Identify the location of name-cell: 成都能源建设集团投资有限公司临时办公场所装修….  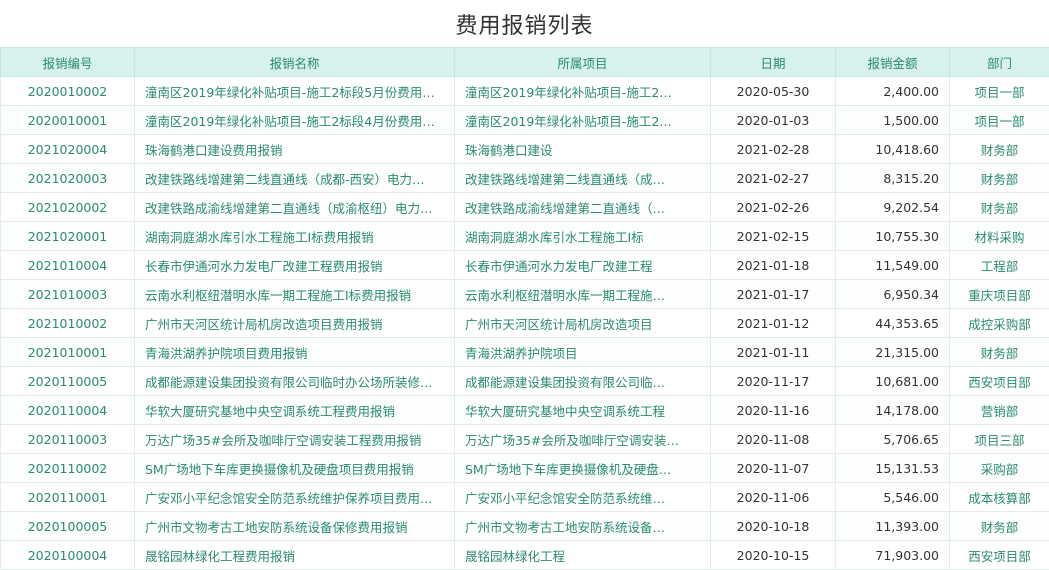
(294, 381).